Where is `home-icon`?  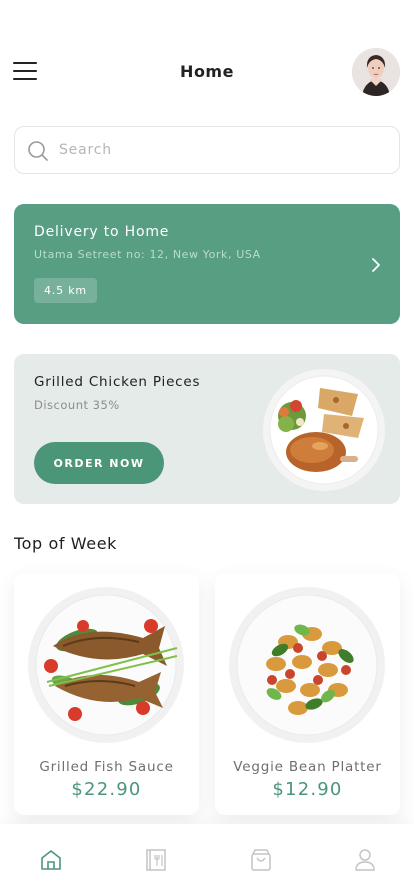 home-icon is located at coordinates (51, 860).